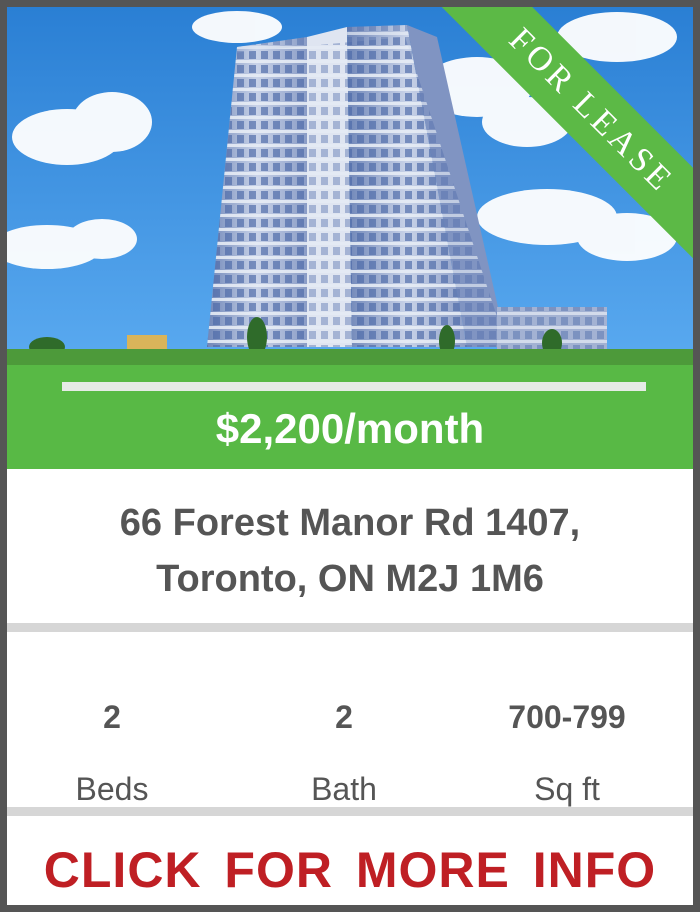 The width and height of the screenshot is (700, 912). What do you see at coordinates (344, 752) in the screenshot?
I see `stat-bath: 2 Bath` at bounding box center [344, 752].